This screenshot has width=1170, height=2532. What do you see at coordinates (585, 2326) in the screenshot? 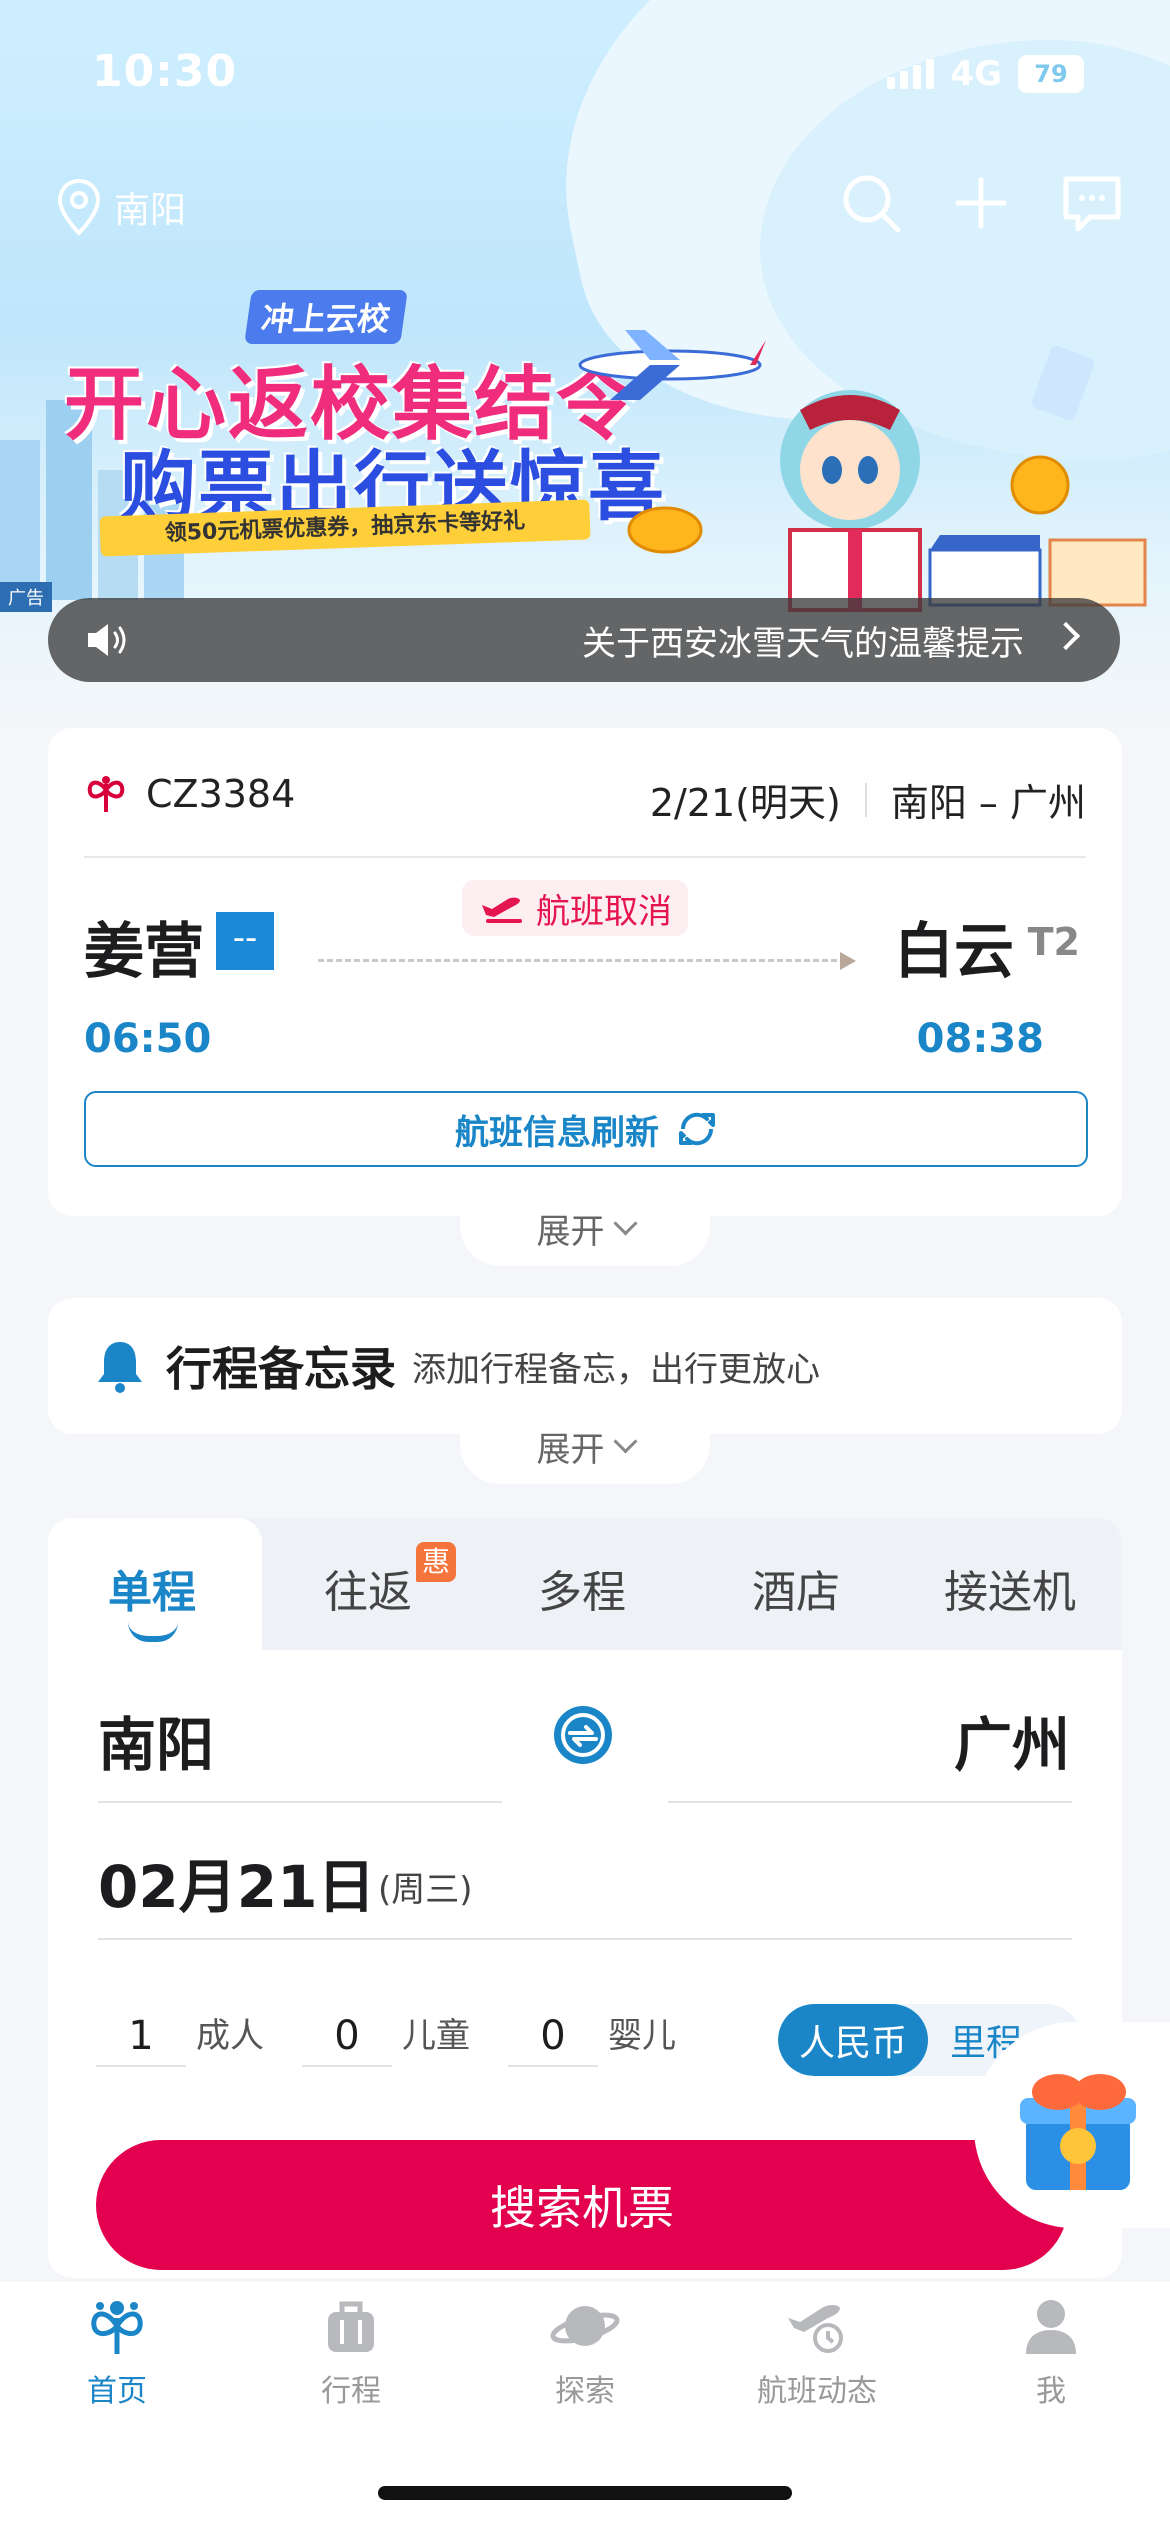
I see `planet-icon` at bounding box center [585, 2326].